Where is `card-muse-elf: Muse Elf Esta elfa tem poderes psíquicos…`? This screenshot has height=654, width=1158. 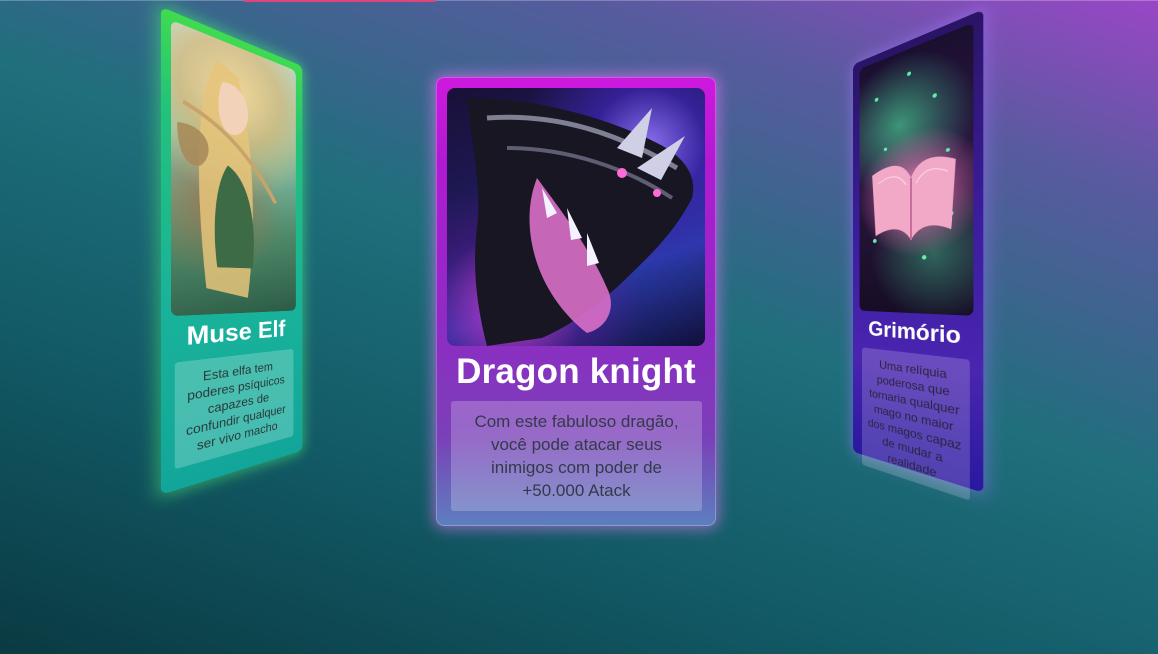 card-muse-elf: Muse Elf Esta elfa tem poderes psíquicos… is located at coordinates (231, 250).